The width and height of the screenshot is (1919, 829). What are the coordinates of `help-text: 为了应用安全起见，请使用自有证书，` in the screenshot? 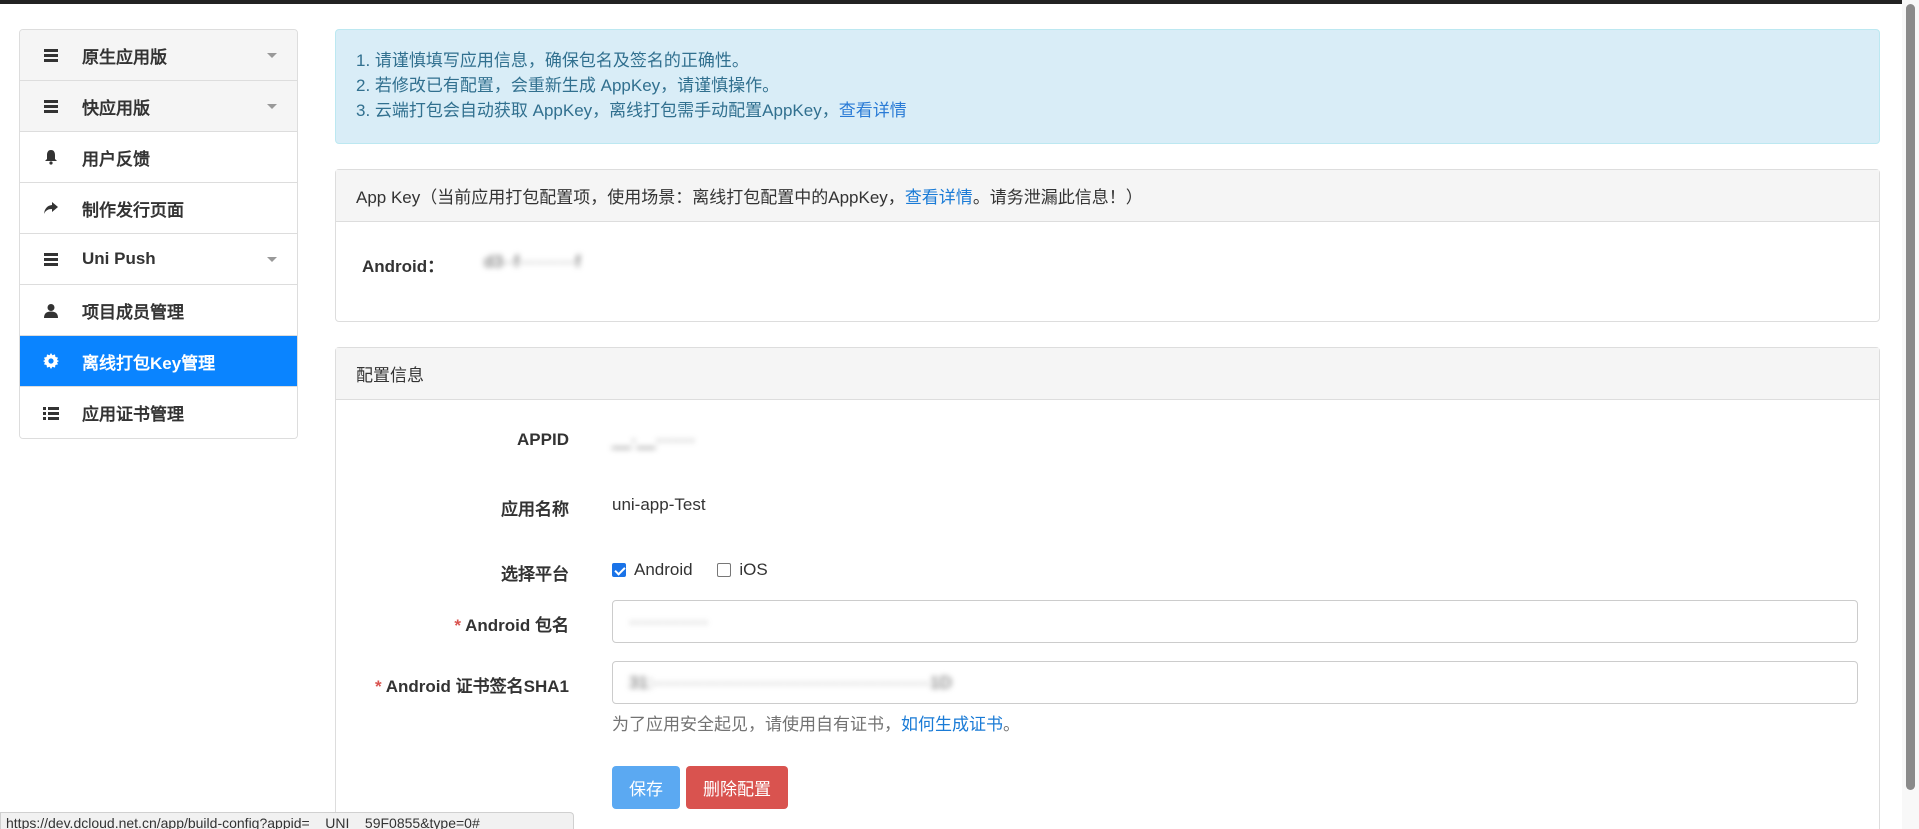 It's located at (756, 724).